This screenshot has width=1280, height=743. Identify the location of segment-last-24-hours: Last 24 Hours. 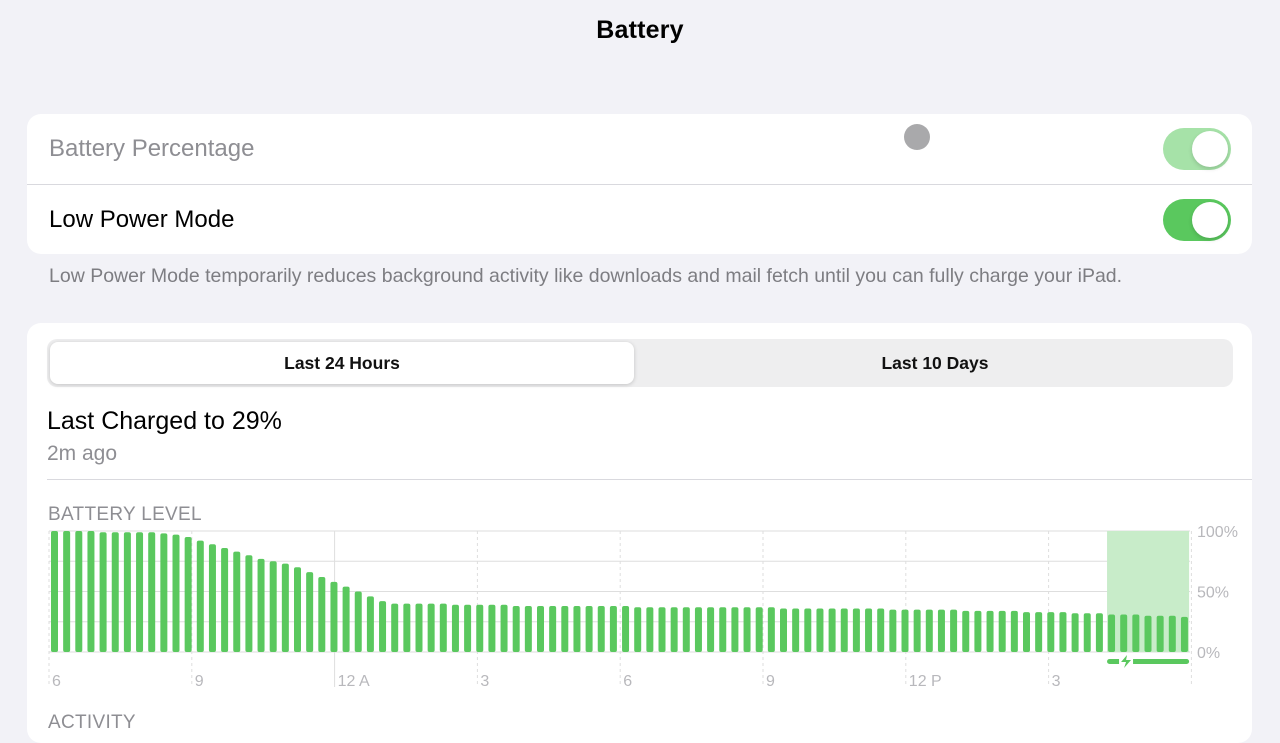
(342, 363).